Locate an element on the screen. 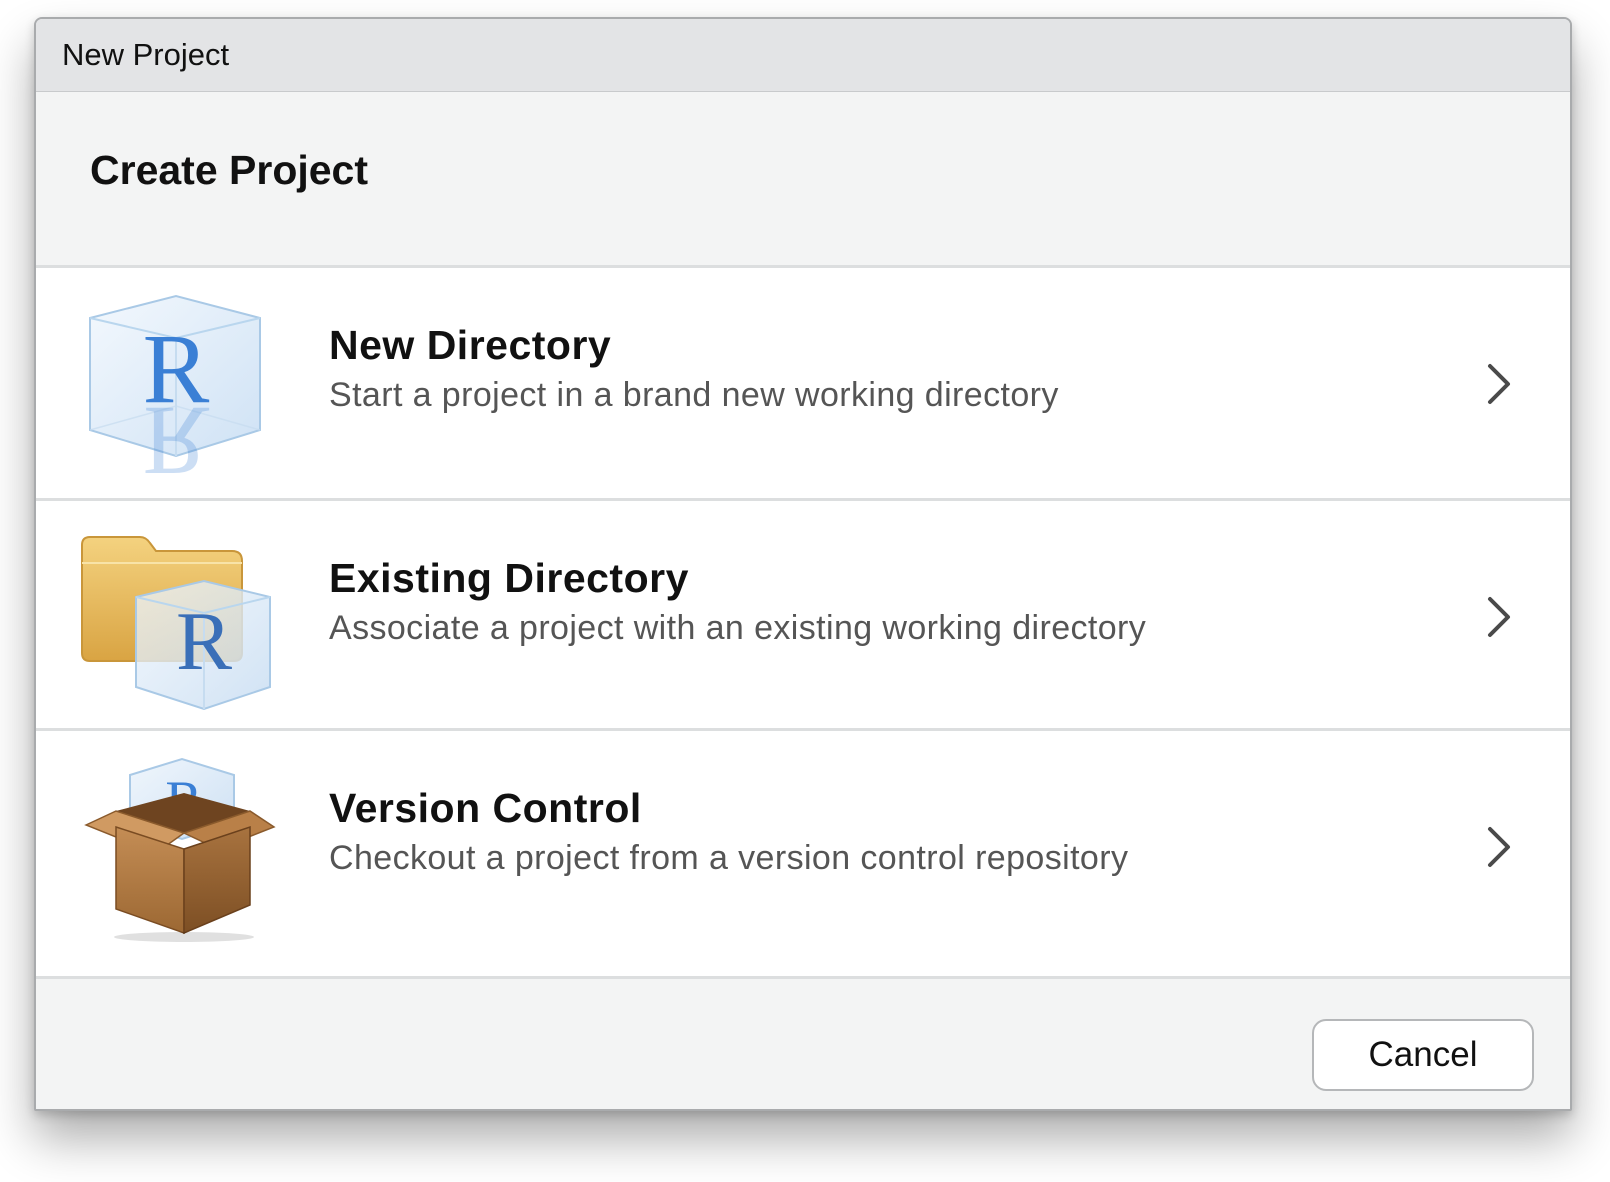 Image resolution: width=1610 pixels, height=1182 pixels. dialog-title: New Project is located at coordinates (146, 54).